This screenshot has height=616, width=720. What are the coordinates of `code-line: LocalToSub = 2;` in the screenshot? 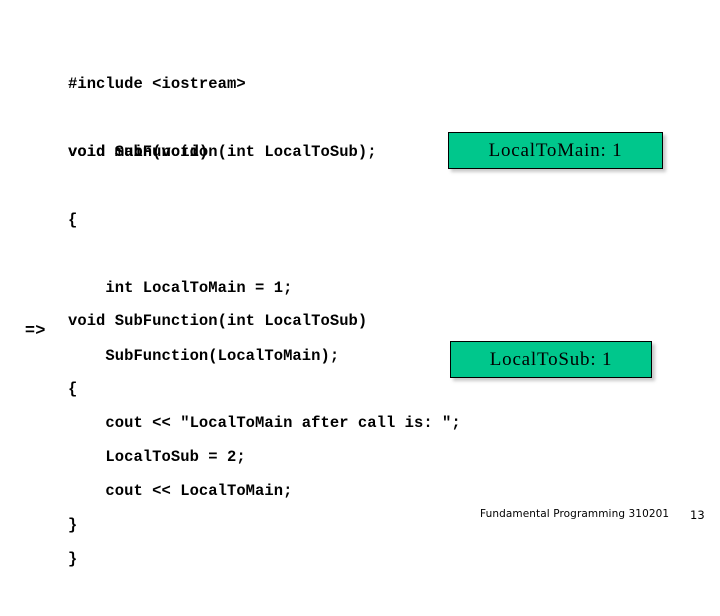 It's located at (157, 456).